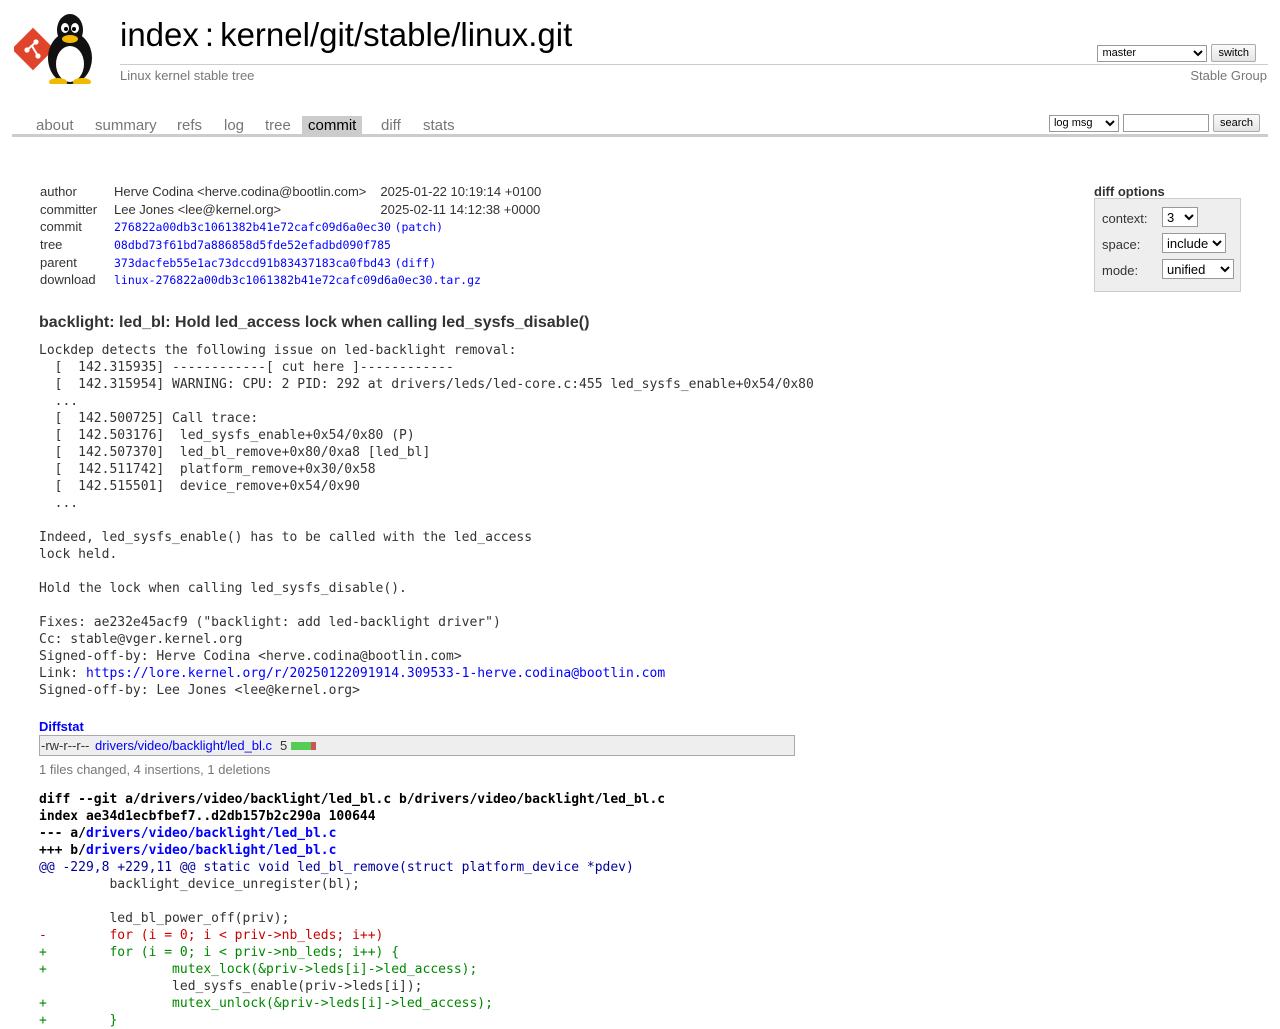 The width and height of the screenshot is (1280, 1029). Describe the element at coordinates (198, 209) in the screenshot. I see `committer-value: Lee Jones <lee@kernel.org>` at that location.